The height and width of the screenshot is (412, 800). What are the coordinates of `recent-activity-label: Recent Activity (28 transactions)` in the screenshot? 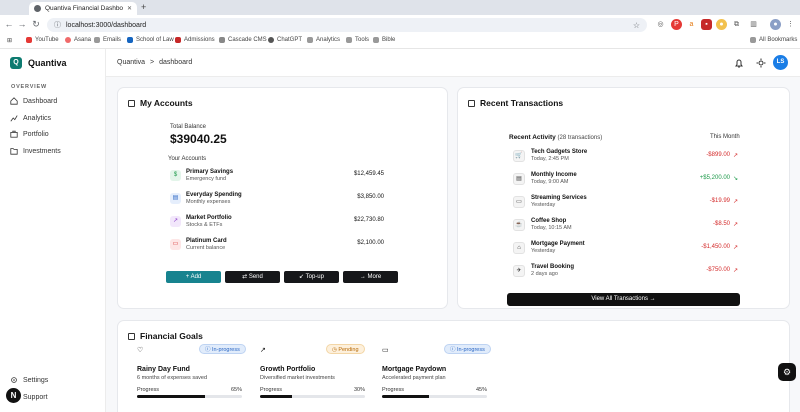 It's located at (556, 137).